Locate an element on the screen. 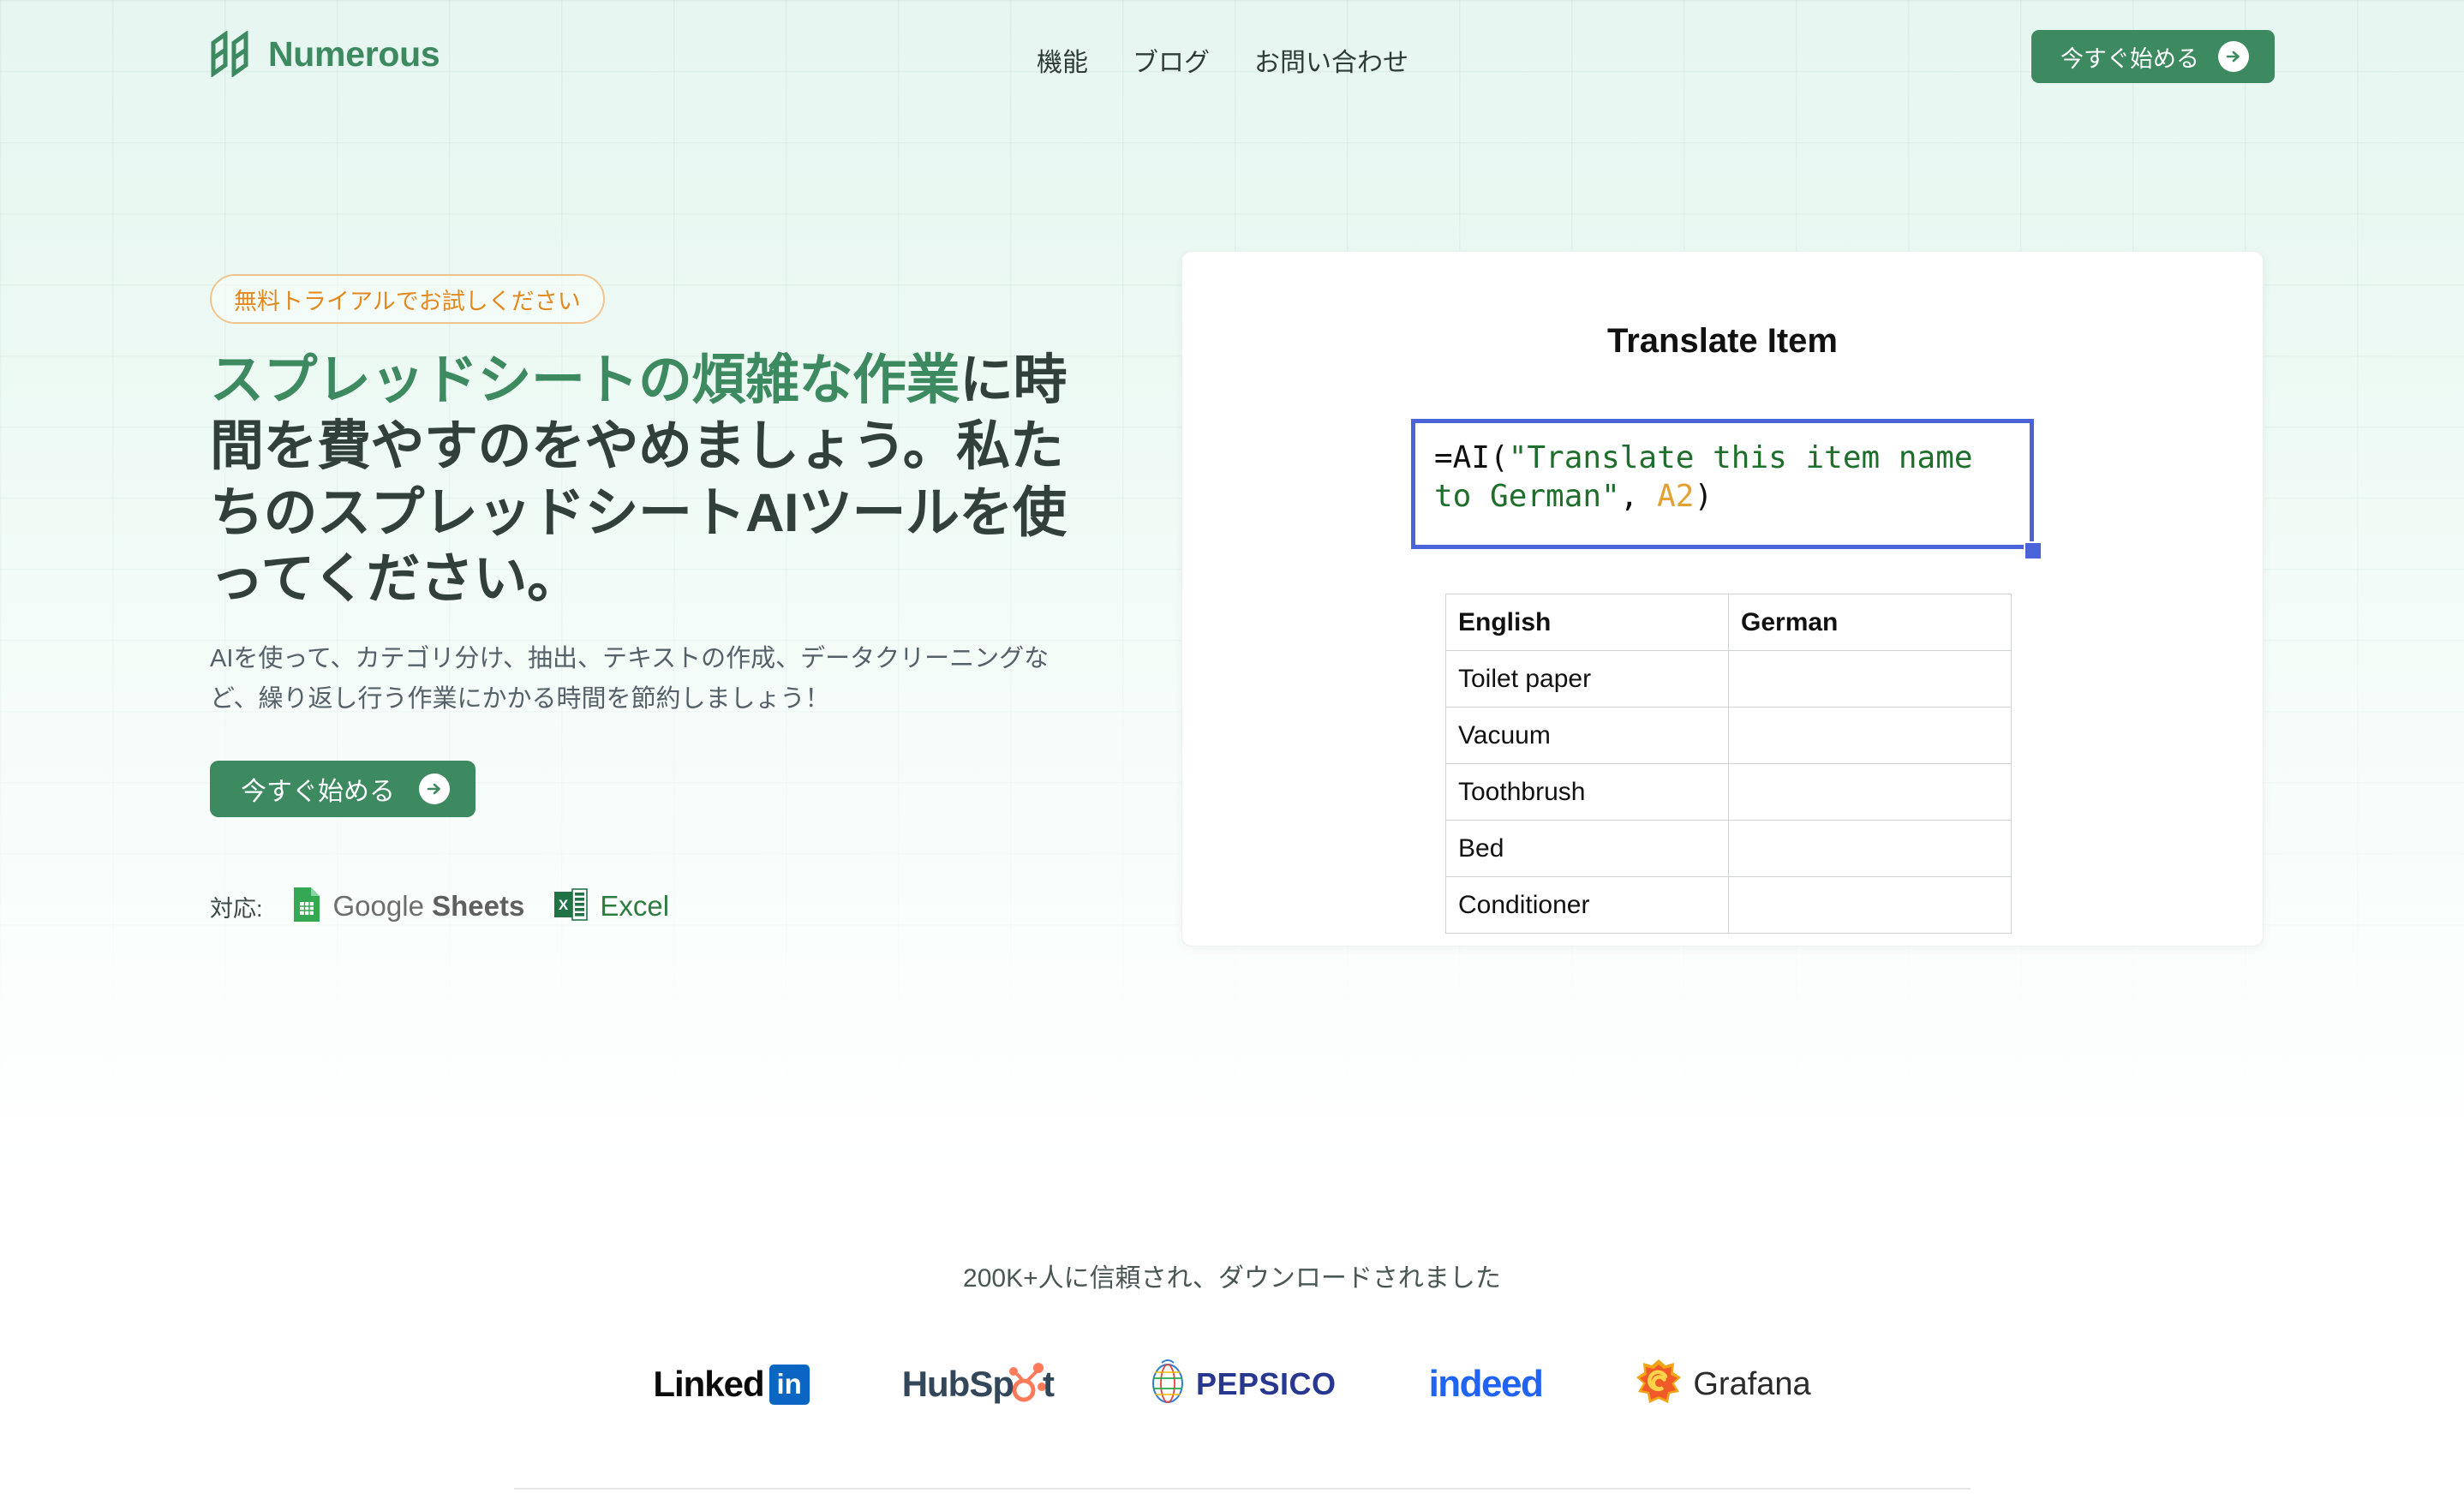  hero-cta-label: 今すぐ始める is located at coordinates (318, 792).